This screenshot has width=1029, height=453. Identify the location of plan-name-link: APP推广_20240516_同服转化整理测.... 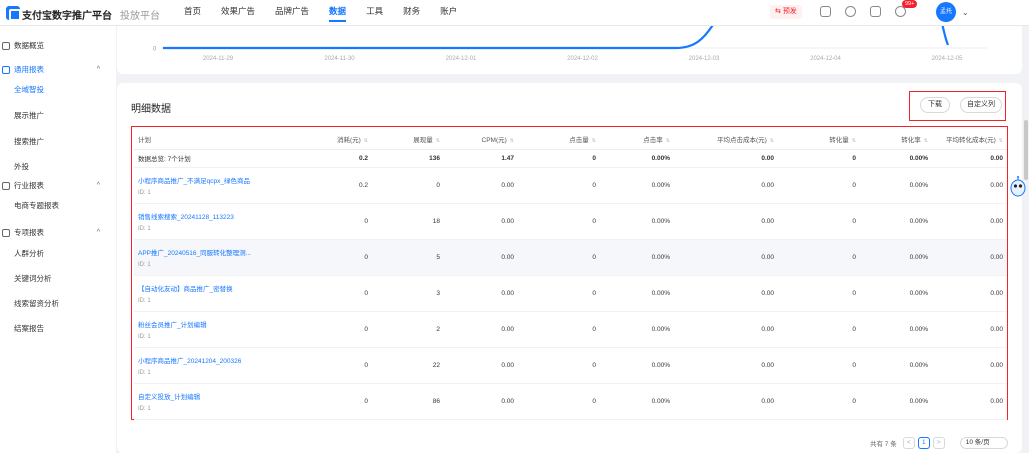
(218, 252).